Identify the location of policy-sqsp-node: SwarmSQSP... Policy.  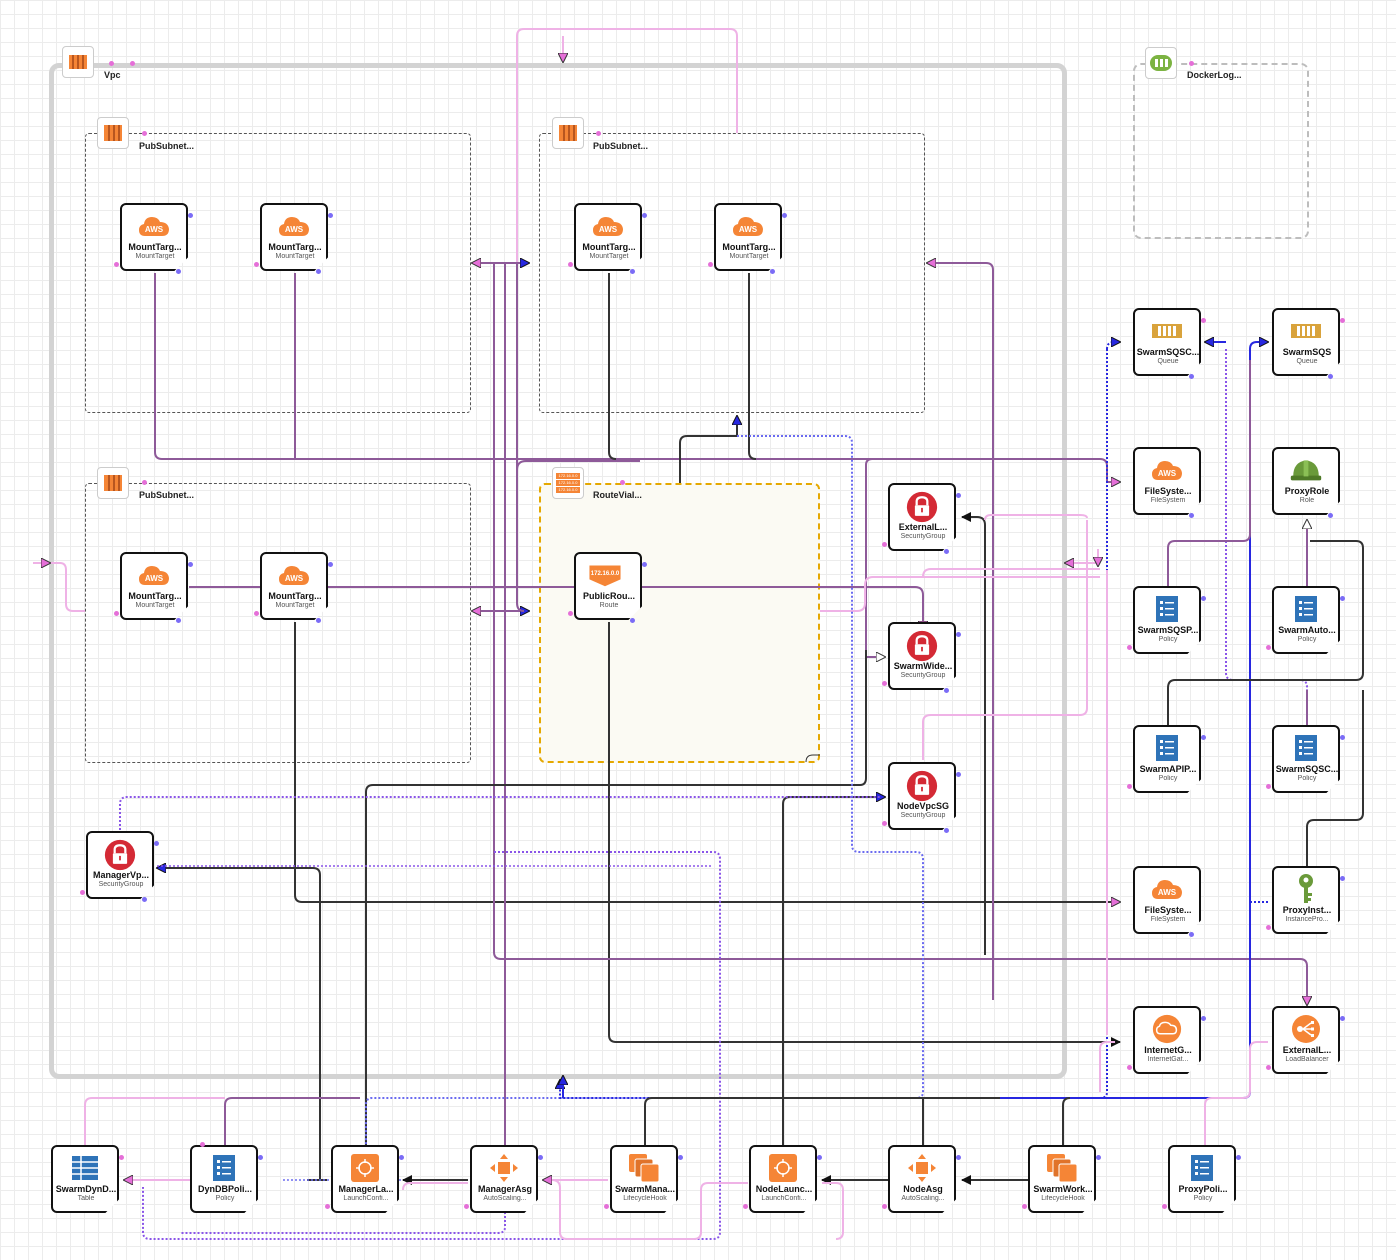
(1166, 621).